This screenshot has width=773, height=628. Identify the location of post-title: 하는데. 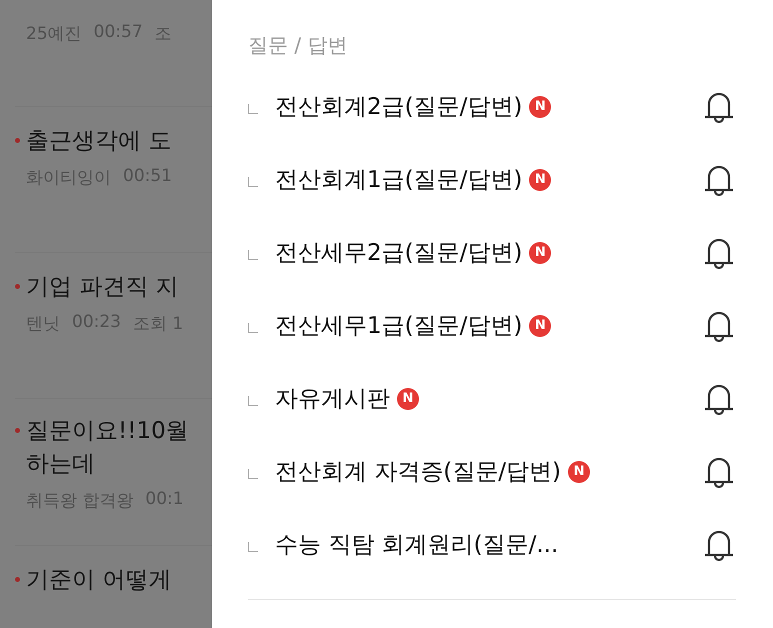
(61, 464).